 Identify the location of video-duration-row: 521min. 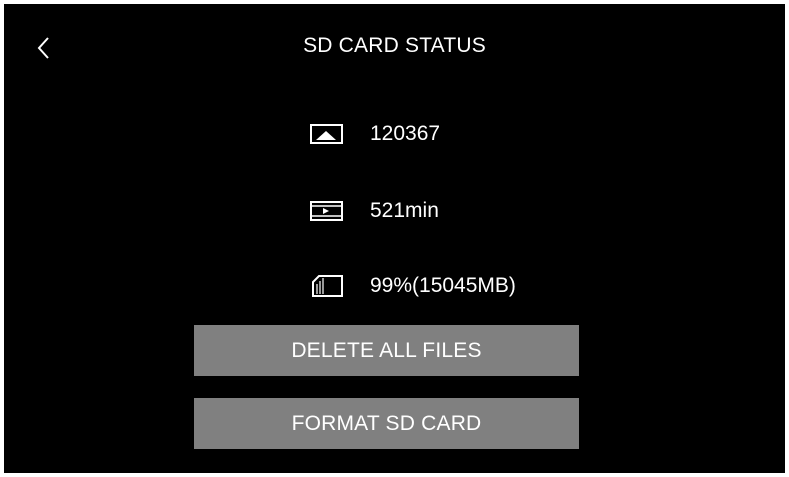
(374, 211).